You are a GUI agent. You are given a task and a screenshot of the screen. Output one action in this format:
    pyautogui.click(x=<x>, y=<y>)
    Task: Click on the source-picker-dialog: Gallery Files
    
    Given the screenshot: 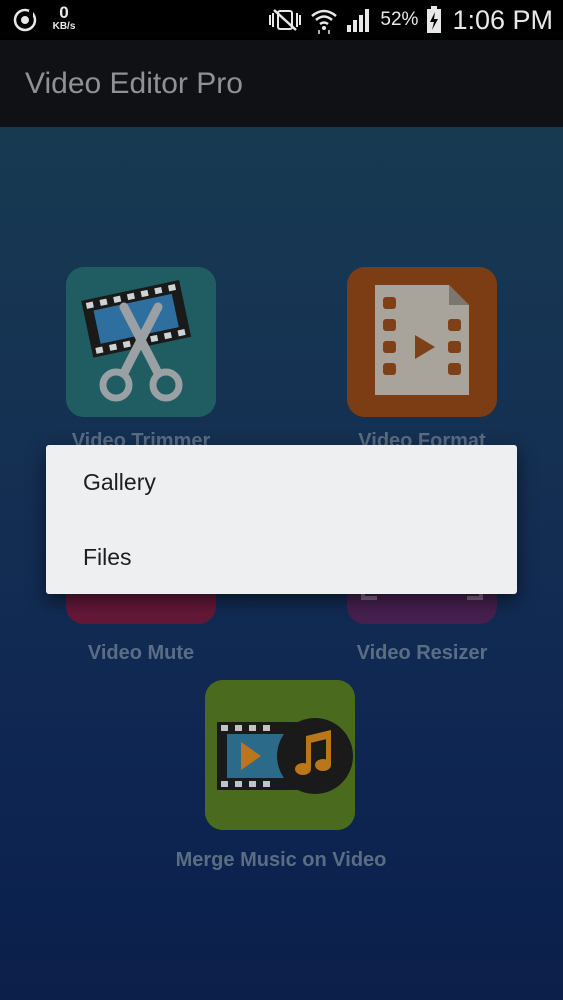 What is the action you would take?
    pyautogui.click(x=281, y=519)
    